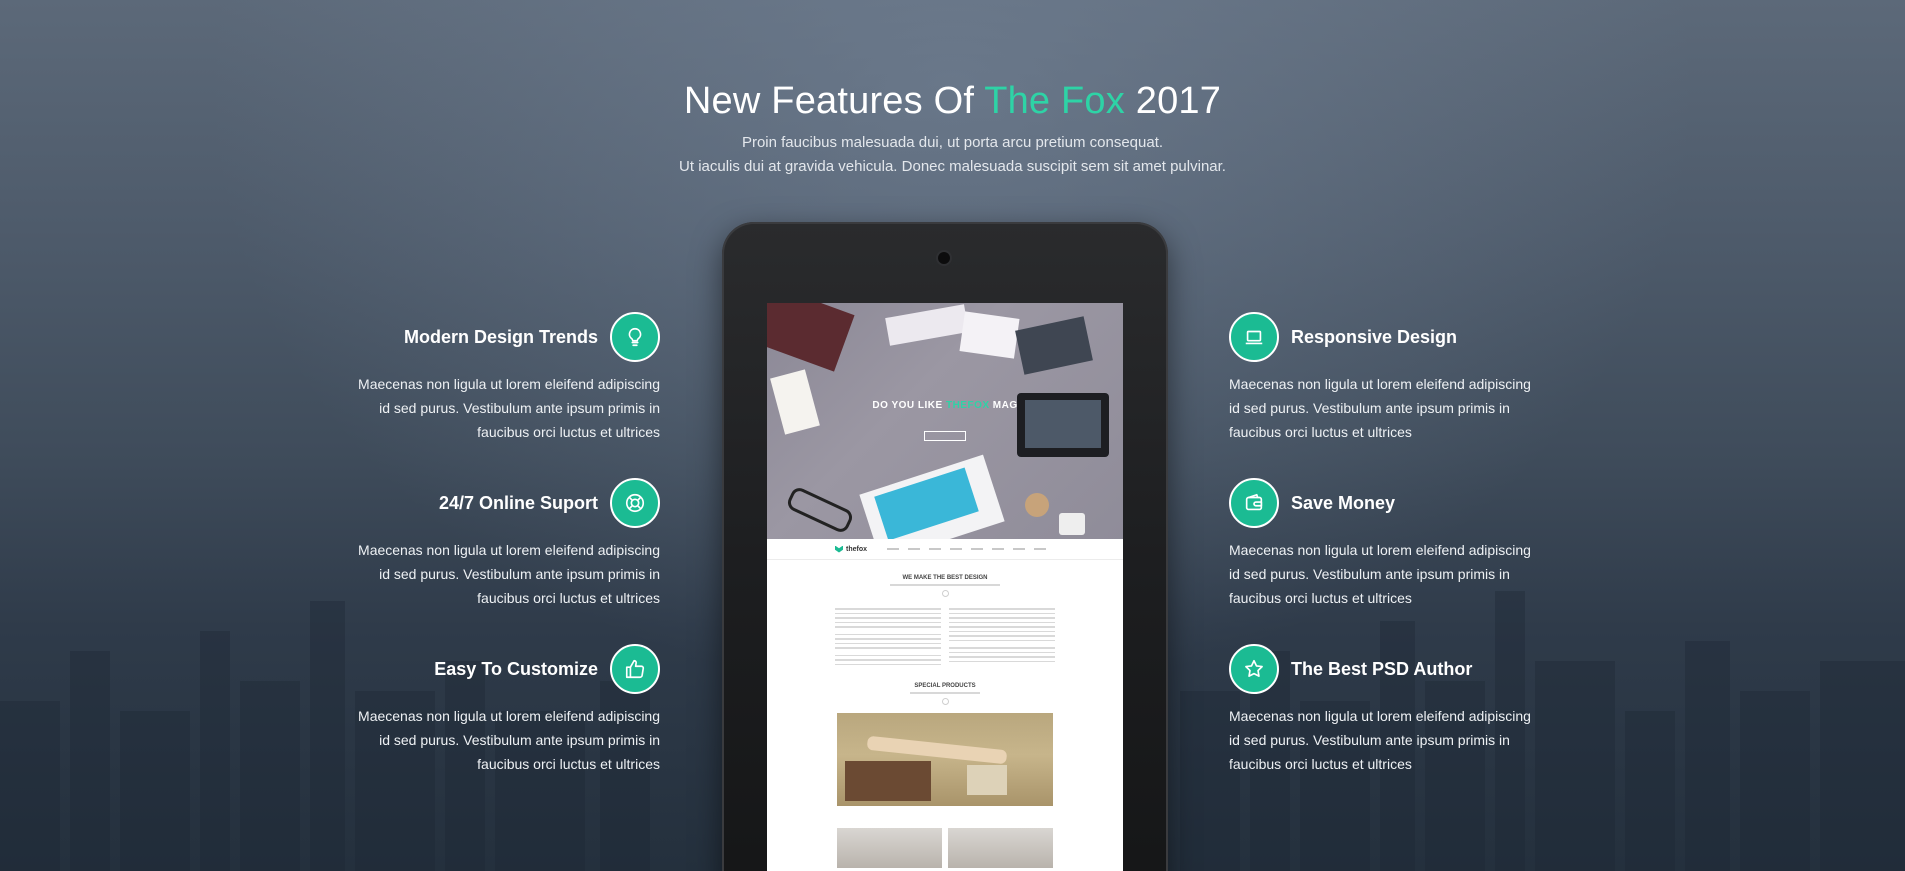 This screenshot has height=871, width=1905. What do you see at coordinates (516, 668) in the screenshot?
I see `feature-title: Easy To Customize` at bounding box center [516, 668].